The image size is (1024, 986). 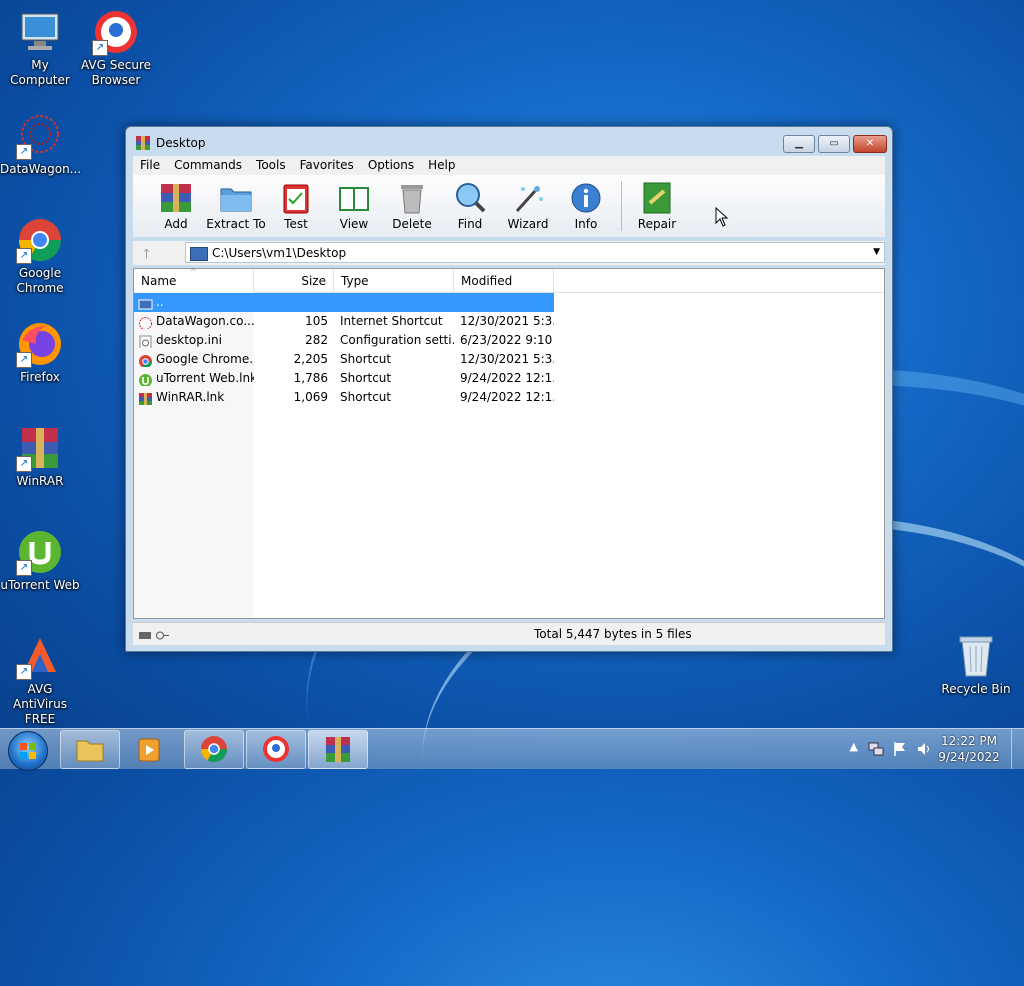 I want to click on desktop-icon-recycle-bin: Recycle Bin, so click(x=976, y=664).